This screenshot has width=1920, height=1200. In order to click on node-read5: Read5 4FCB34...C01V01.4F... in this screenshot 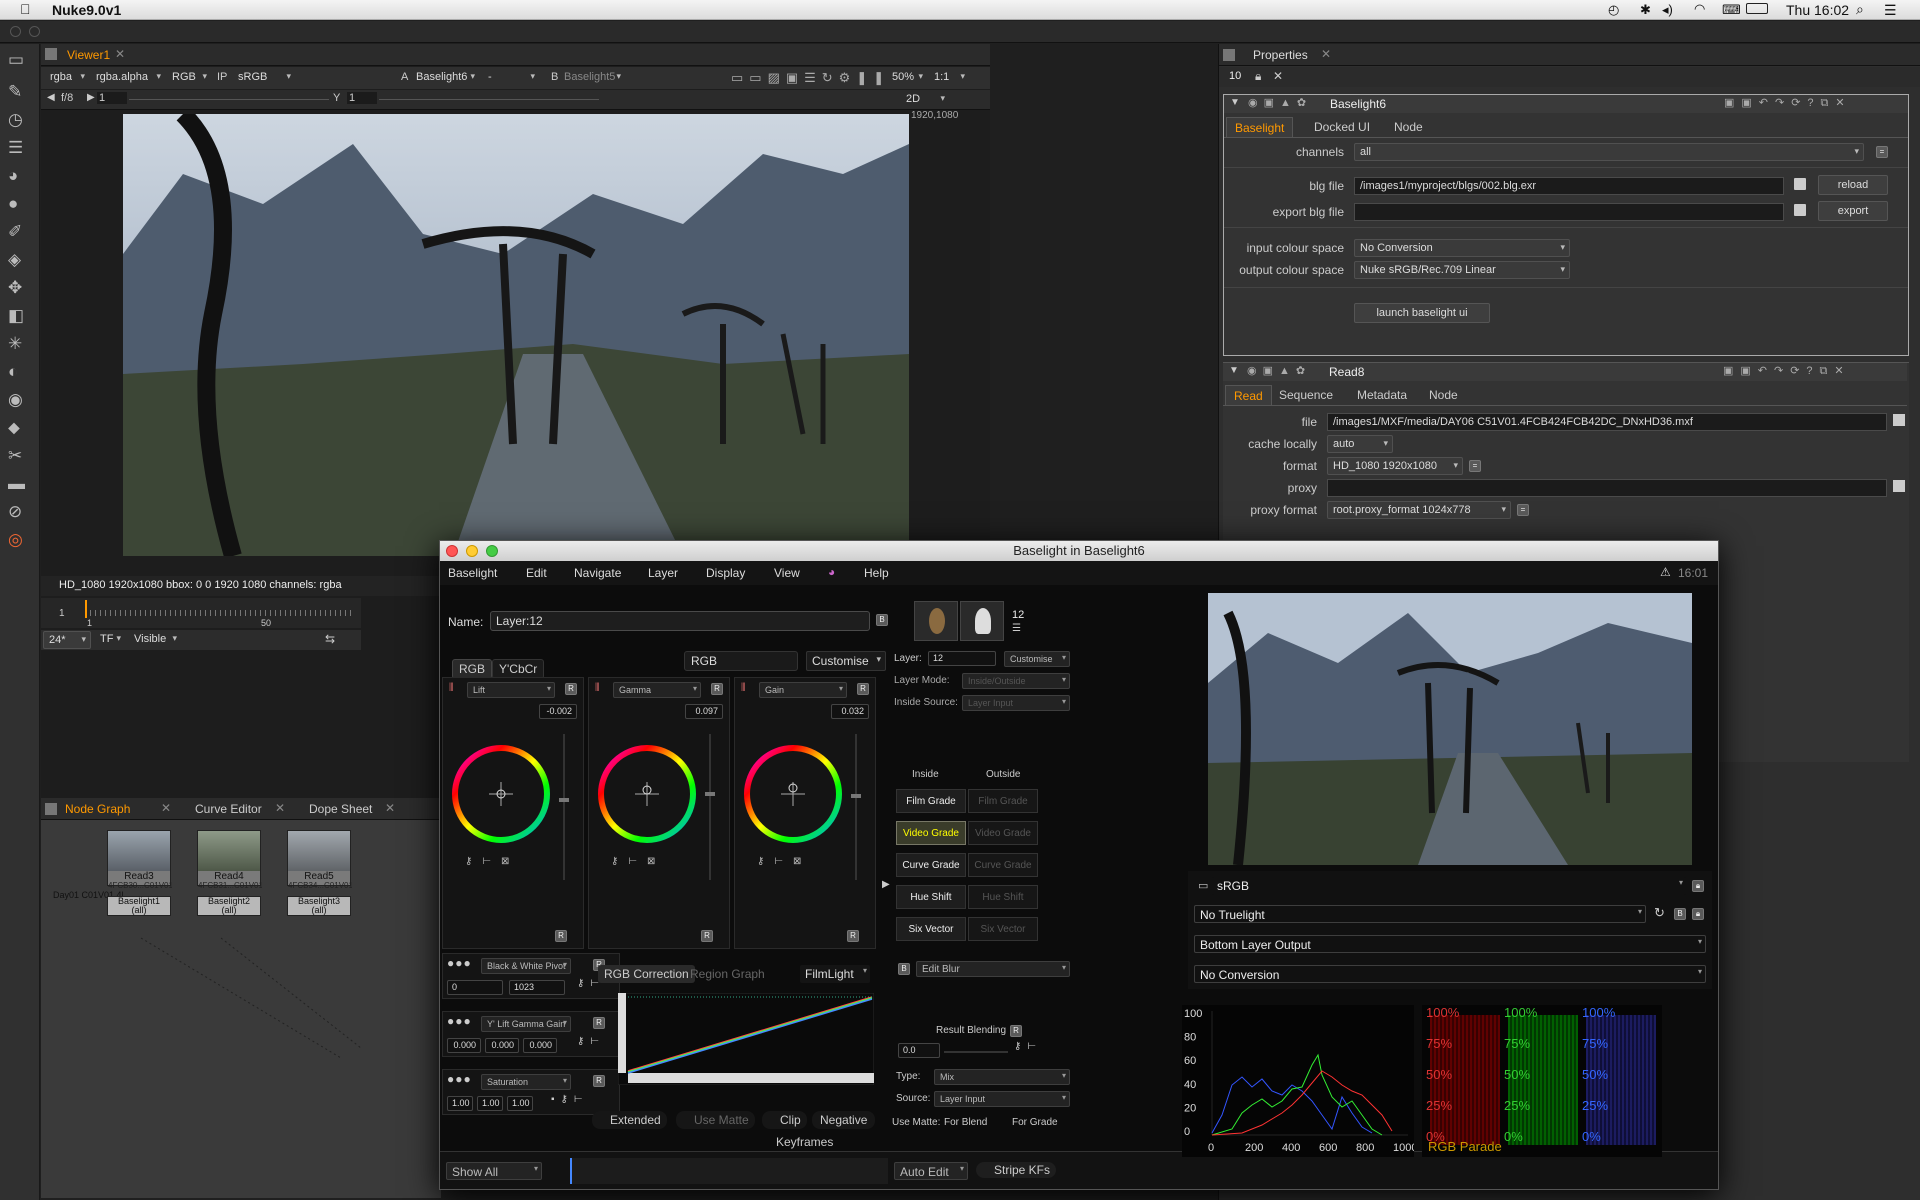, I will do `click(319, 860)`.